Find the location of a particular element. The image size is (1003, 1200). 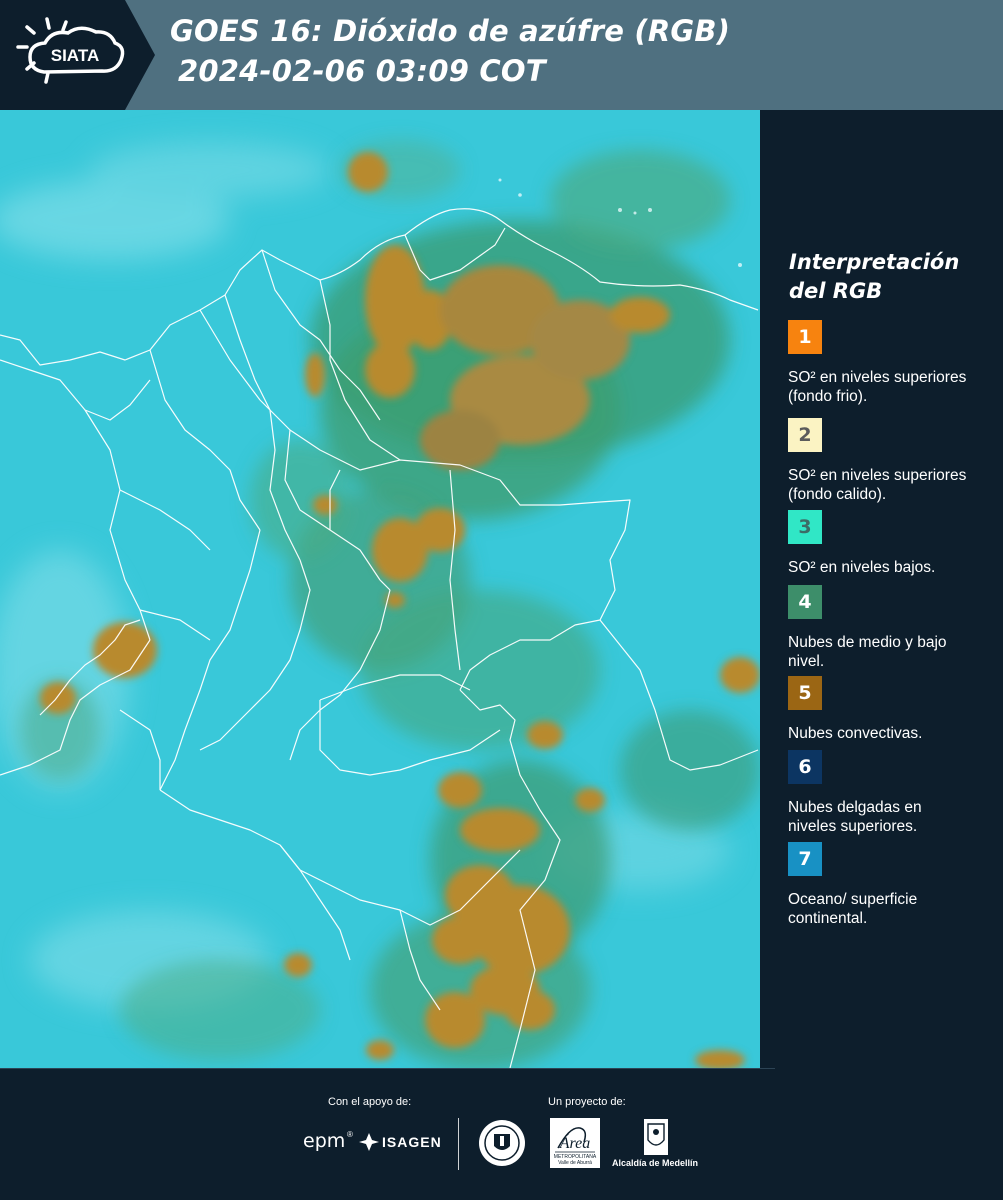

area-logo-main: Área is located at coordinates (575, 1142).